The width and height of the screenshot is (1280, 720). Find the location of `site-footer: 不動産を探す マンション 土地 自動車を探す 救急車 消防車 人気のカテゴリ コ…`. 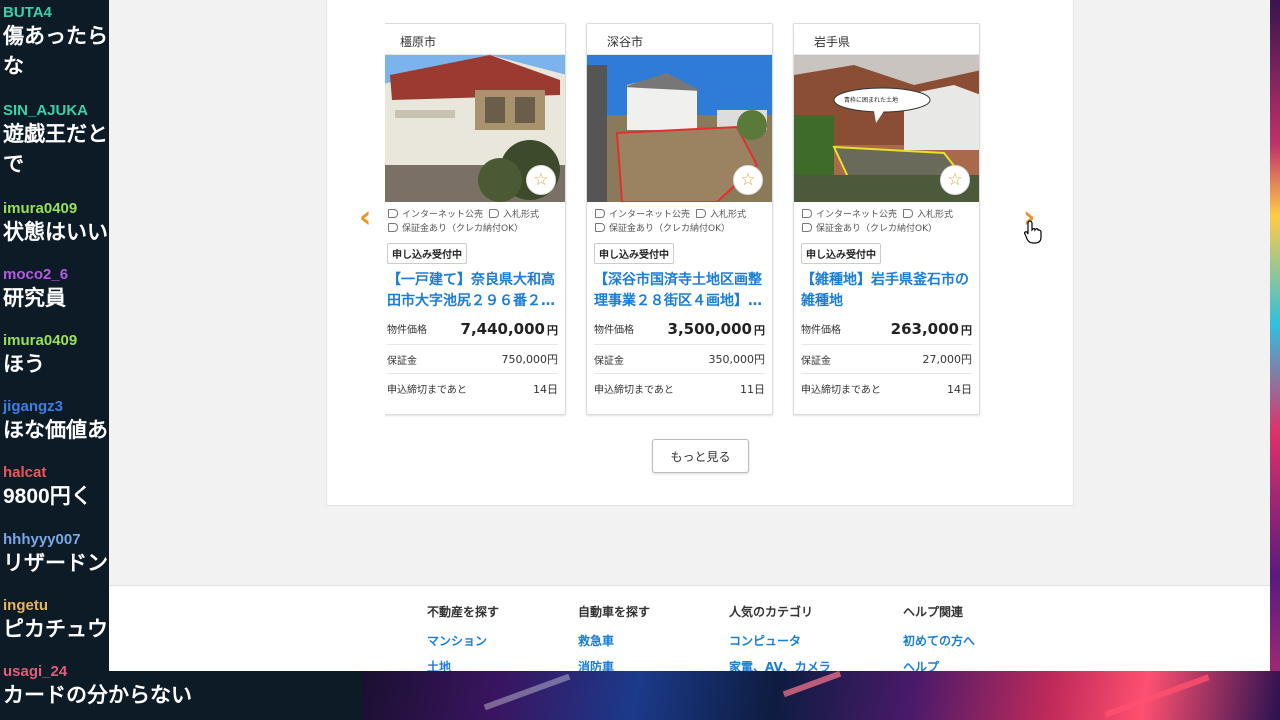

site-footer: 不動産を探す マンション 土地 自動車を探す 救急車 消防車 人気のカテゴリ コ… is located at coordinates (689, 628).